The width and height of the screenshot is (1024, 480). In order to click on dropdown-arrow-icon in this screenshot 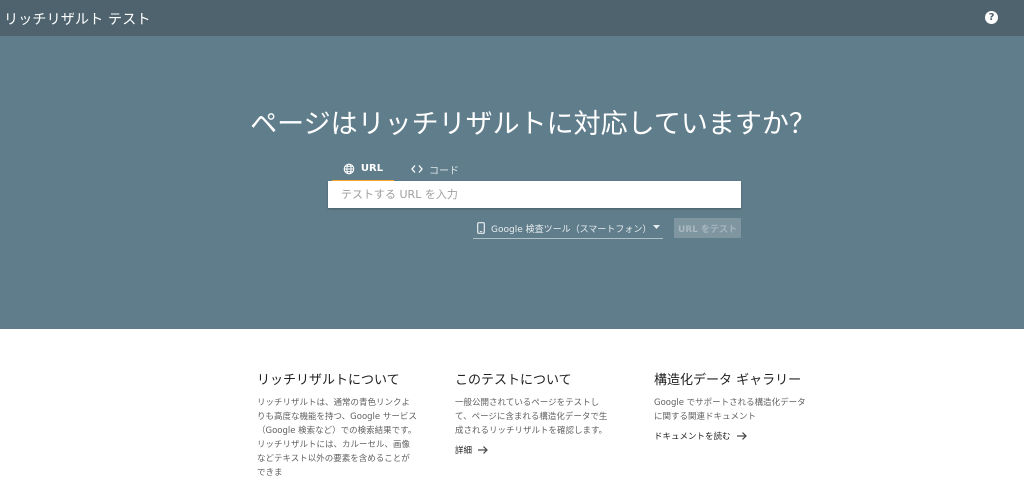, I will do `click(656, 227)`.